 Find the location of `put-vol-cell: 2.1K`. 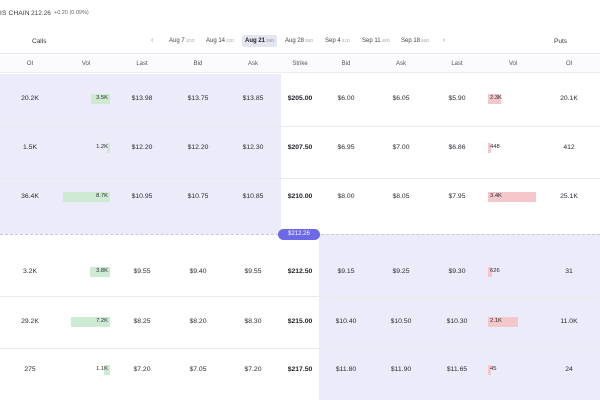

put-vol-cell: 2.1K is located at coordinates (505, 321).